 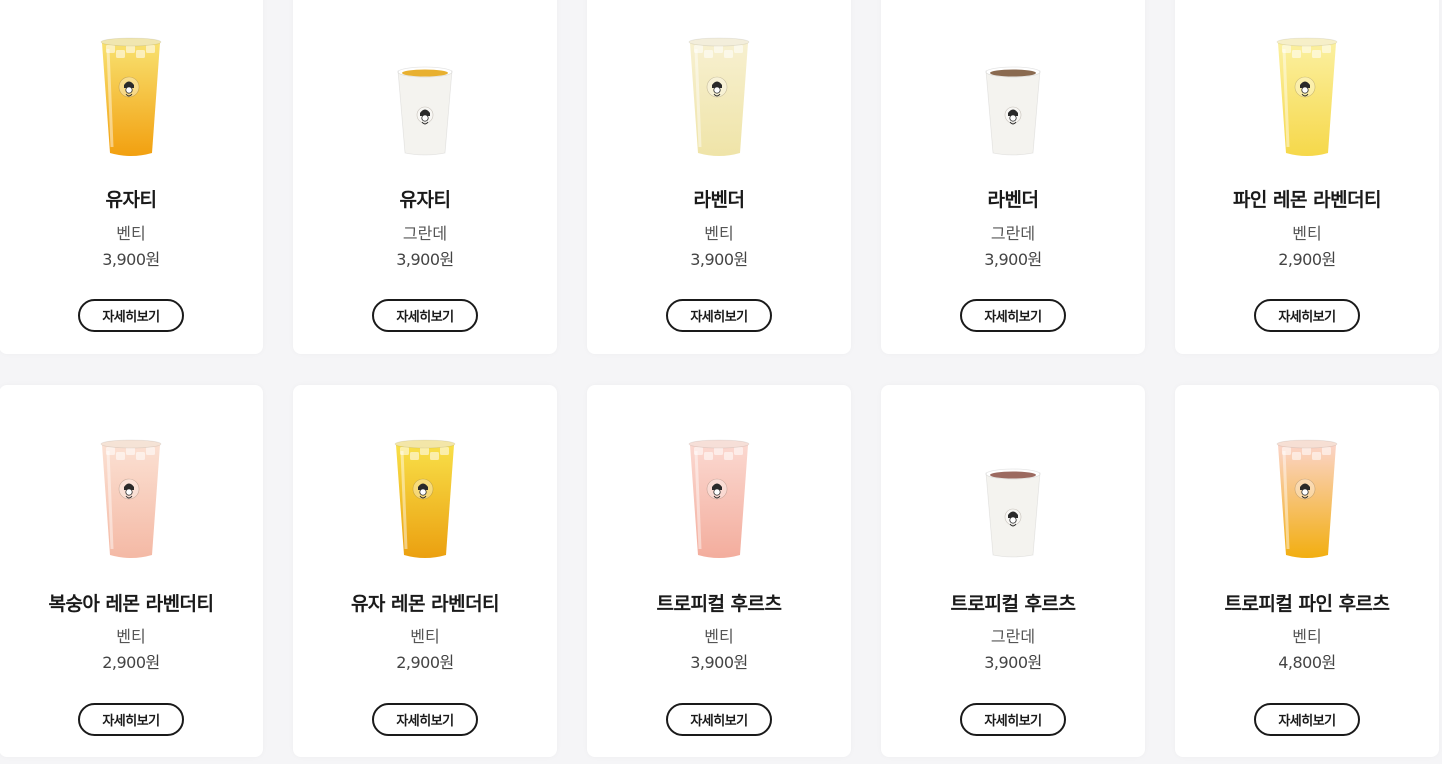 I want to click on product-card: 라벤더 벤티 3,900원 자세히보기, so click(x=719, y=177).